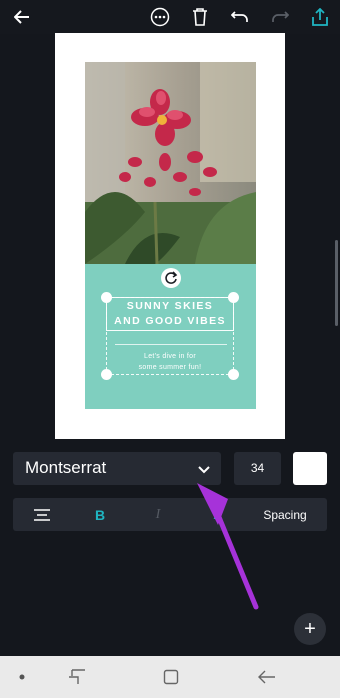 The width and height of the screenshot is (340, 698). What do you see at coordinates (240, 17) in the screenshot?
I see `undo-icon` at bounding box center [240, 17].